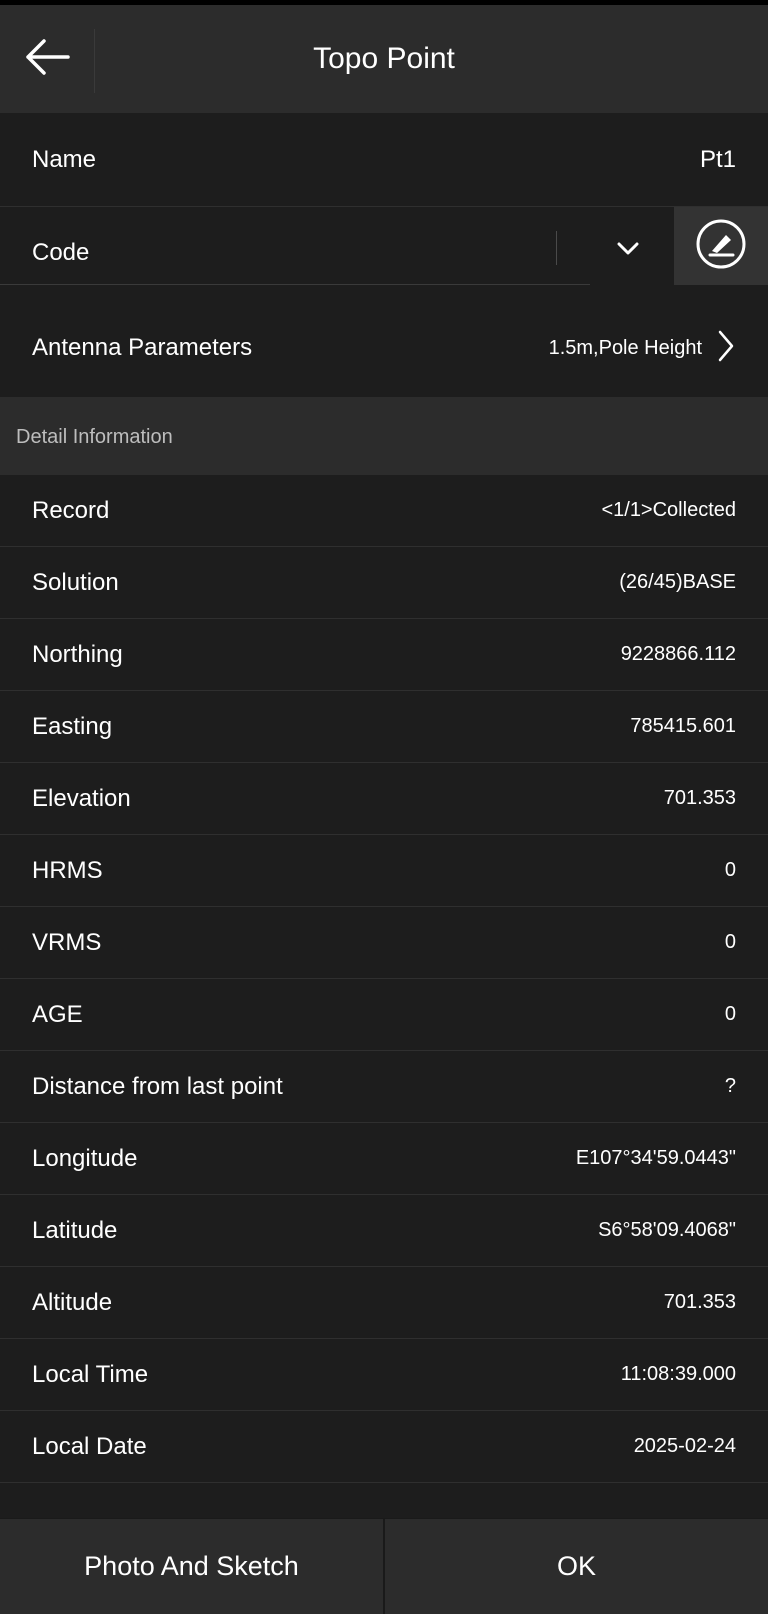 Image resolution: width=768 pixels, height=1614 pixels. What do you see at coordinates (655, 1158) in the screenshot?
I see `detail-value: E107°34'59.0443"` at bounding box center [655, 1158].